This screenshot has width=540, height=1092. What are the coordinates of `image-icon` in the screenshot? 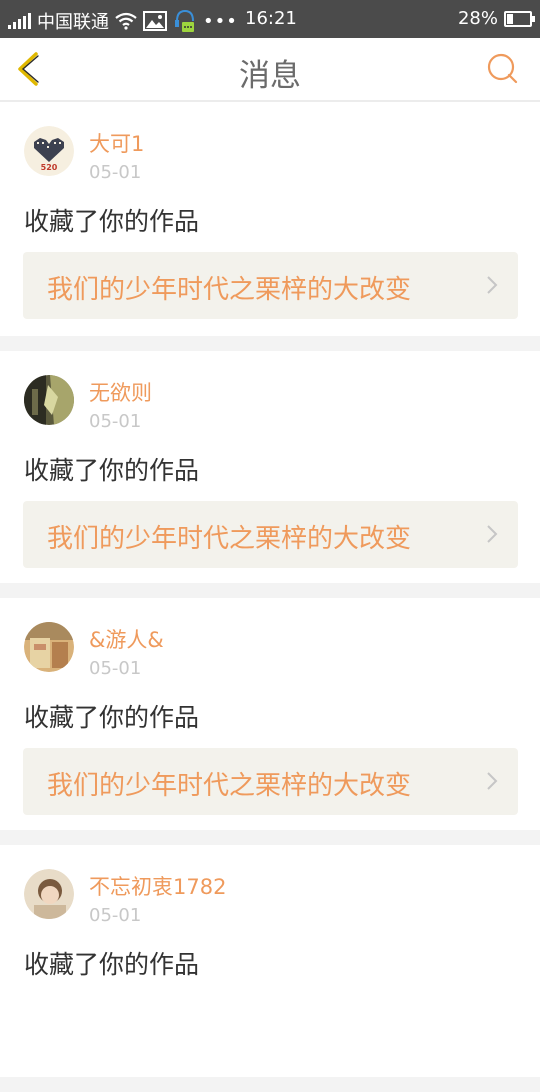 It's located at (155, 21).